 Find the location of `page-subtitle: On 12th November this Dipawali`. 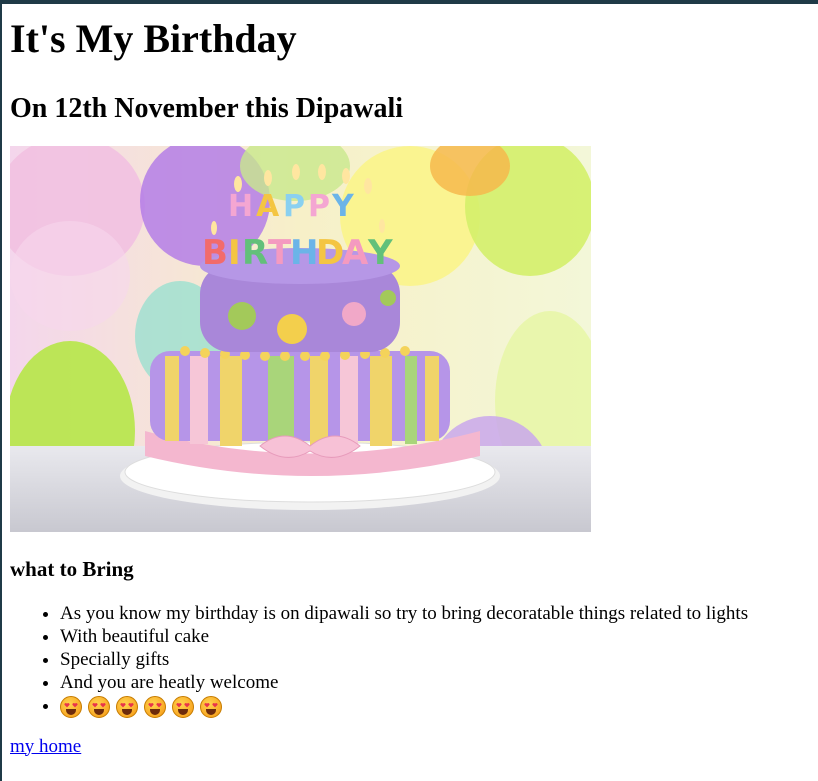

page-subtitle: On 12th November this Dipawali is located at coordinates (207, 108).